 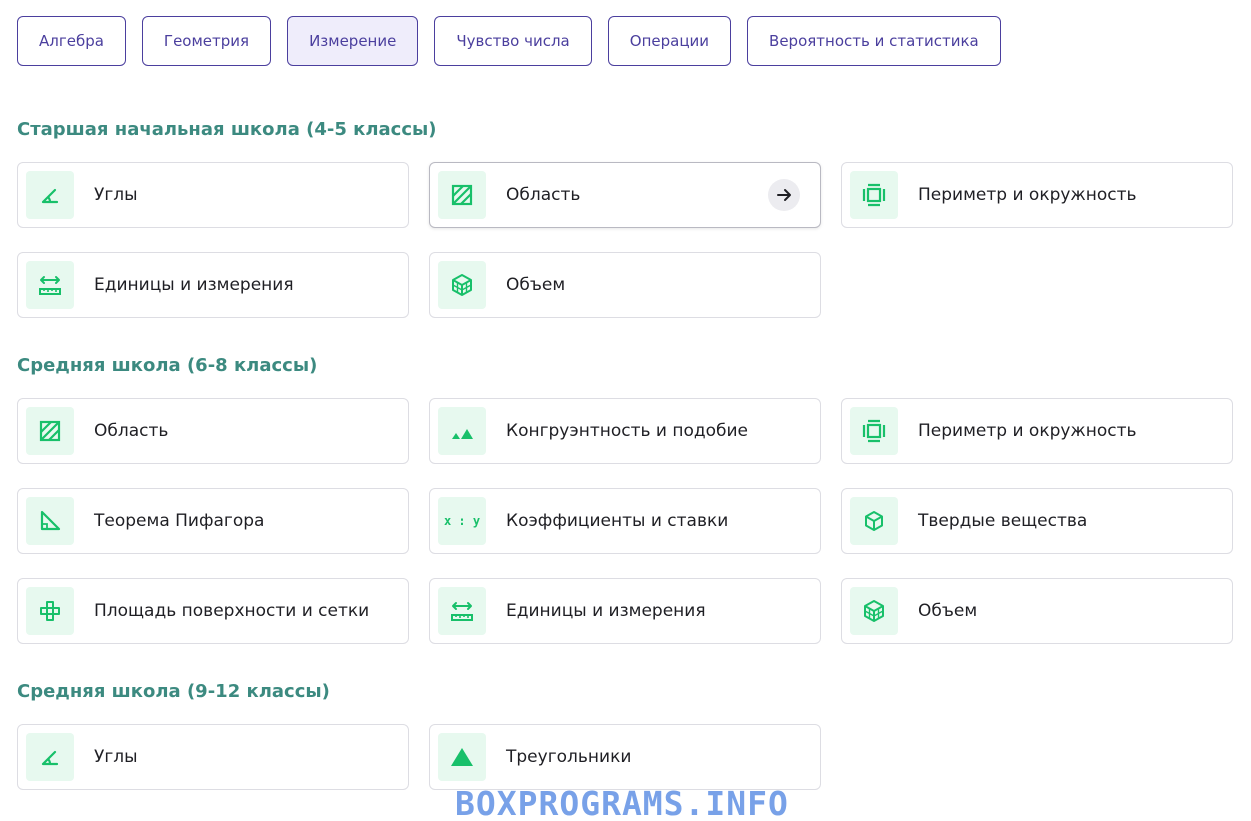 I want to click on topic-label: Площадь поверхности и сетки, so click(x=232, y=611).